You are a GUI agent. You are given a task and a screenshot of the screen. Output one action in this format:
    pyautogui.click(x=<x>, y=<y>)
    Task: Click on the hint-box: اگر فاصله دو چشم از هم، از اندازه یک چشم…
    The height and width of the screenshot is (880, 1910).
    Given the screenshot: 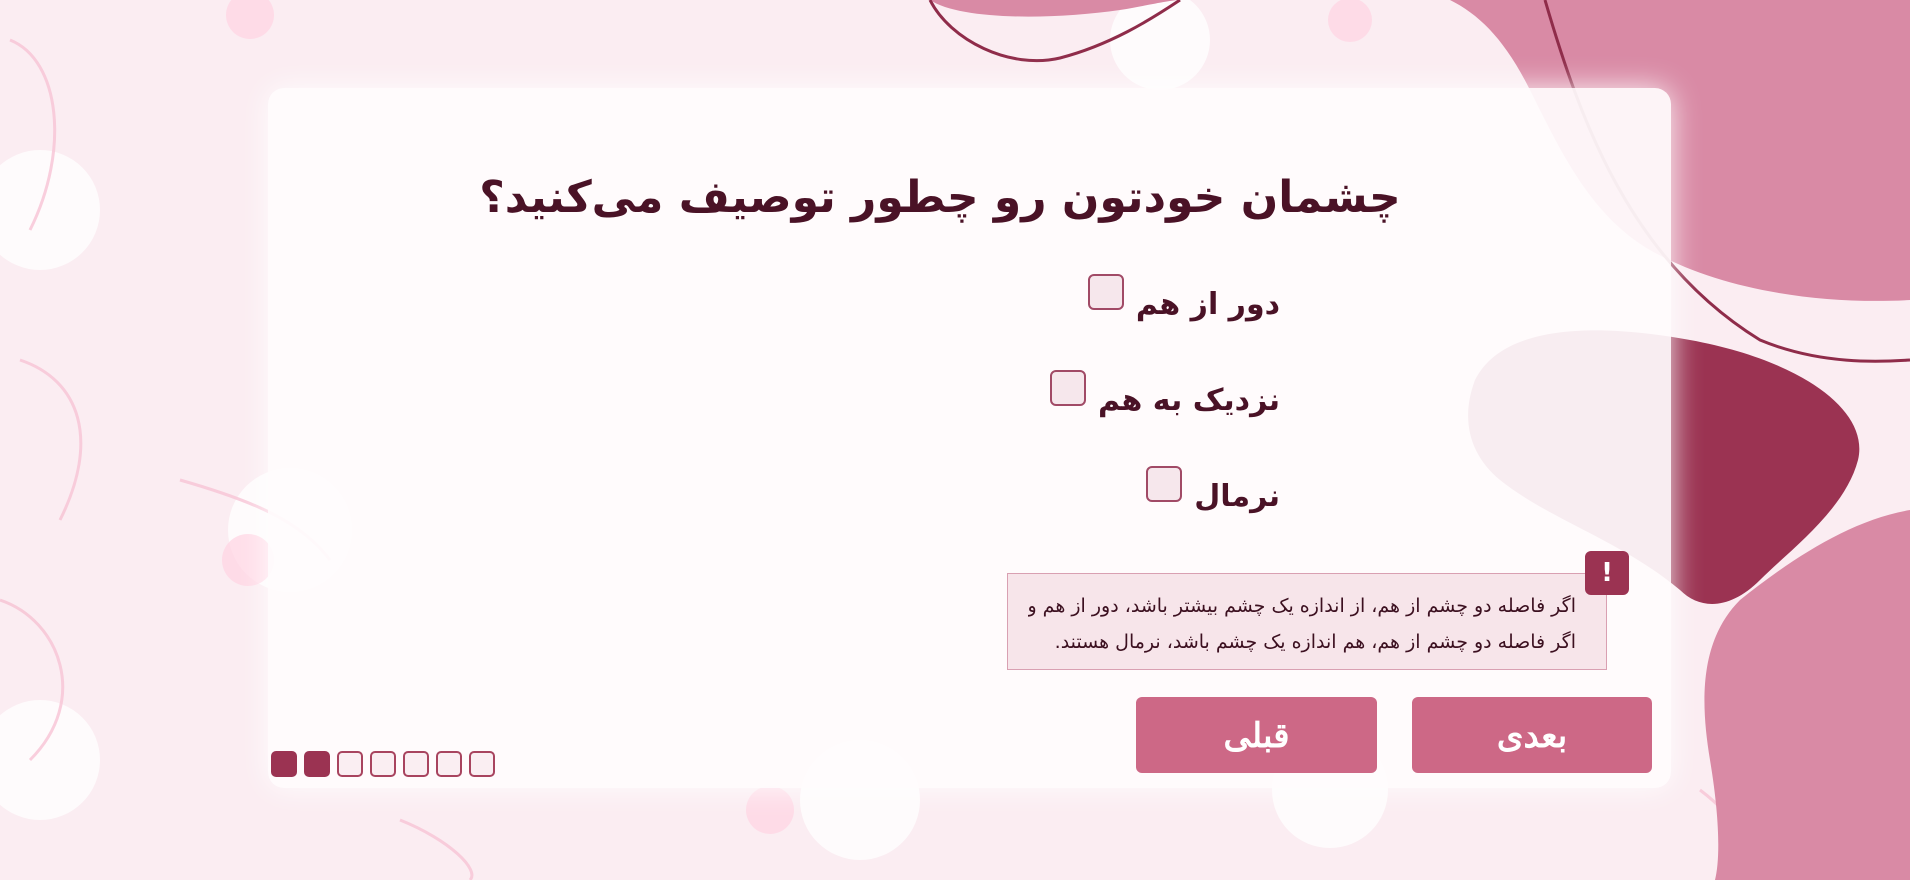 What is the action you would take?
    pyautogui.click(x=1307, y=621)
    